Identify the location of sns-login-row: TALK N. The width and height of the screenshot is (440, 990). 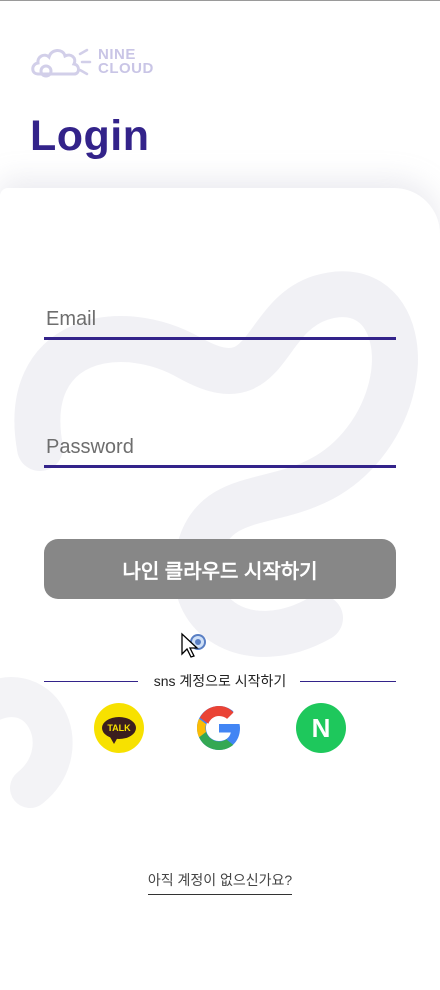
(220, 729).